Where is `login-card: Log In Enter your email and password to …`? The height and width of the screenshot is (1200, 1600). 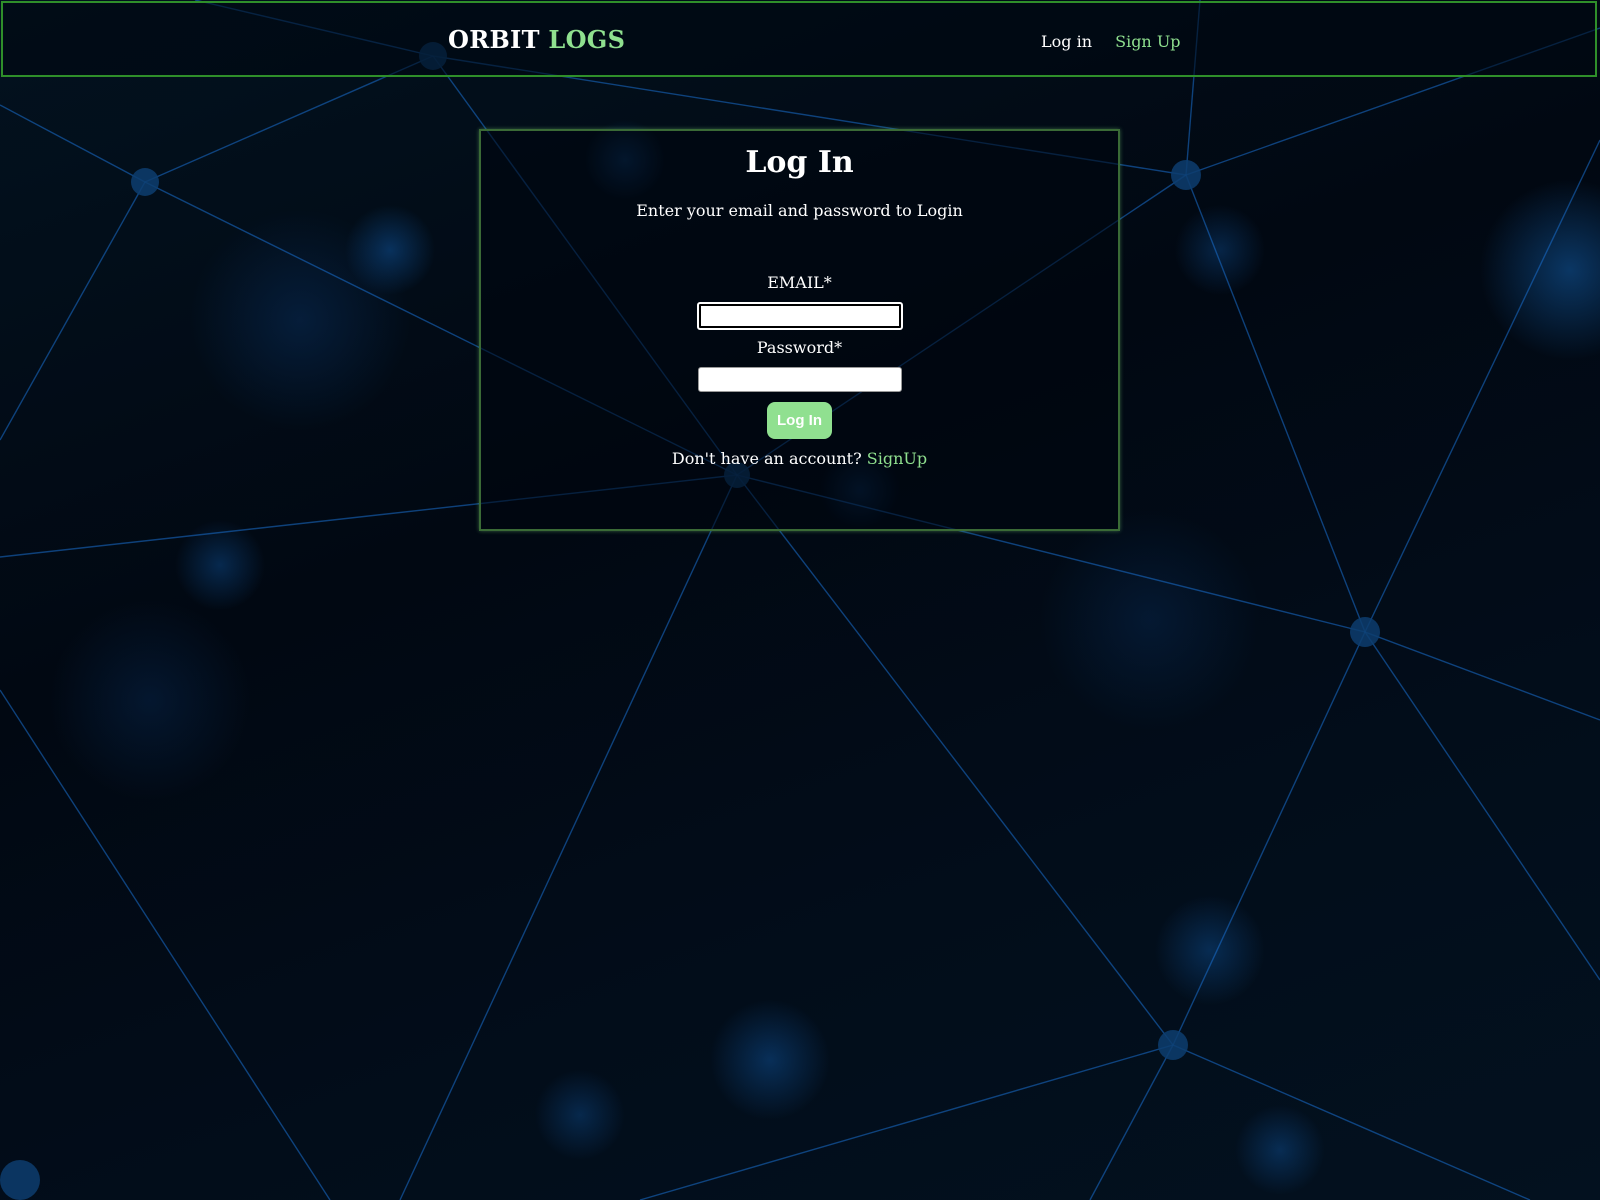
login-card: Log In Enter your email and password to … is located at coordinates (799, 330).